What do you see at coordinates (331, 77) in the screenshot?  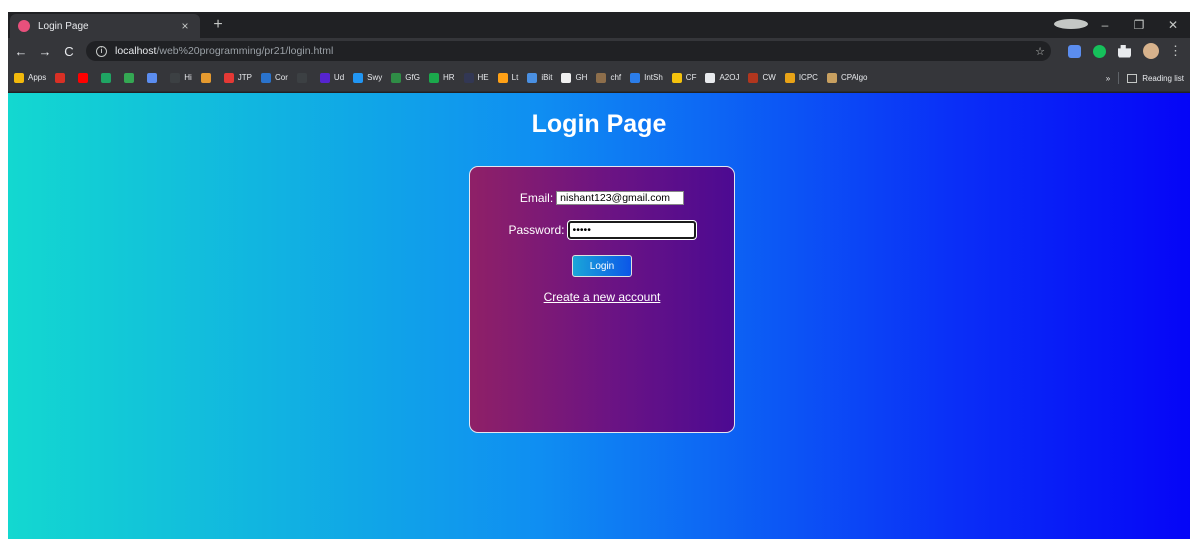 I see `bookmark-item: Ud` at bounding box center [331, 77].